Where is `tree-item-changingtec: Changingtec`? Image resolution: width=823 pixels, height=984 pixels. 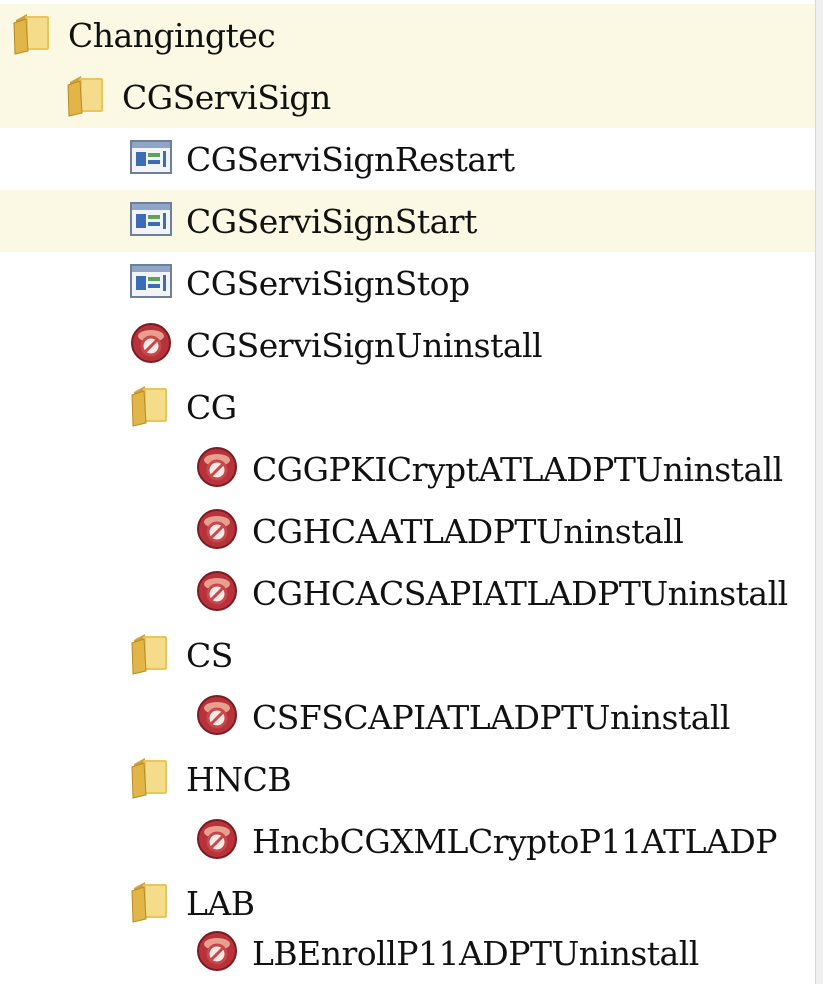
tree-item-changingtec: Changingtec is located at coordinates (411, 35).